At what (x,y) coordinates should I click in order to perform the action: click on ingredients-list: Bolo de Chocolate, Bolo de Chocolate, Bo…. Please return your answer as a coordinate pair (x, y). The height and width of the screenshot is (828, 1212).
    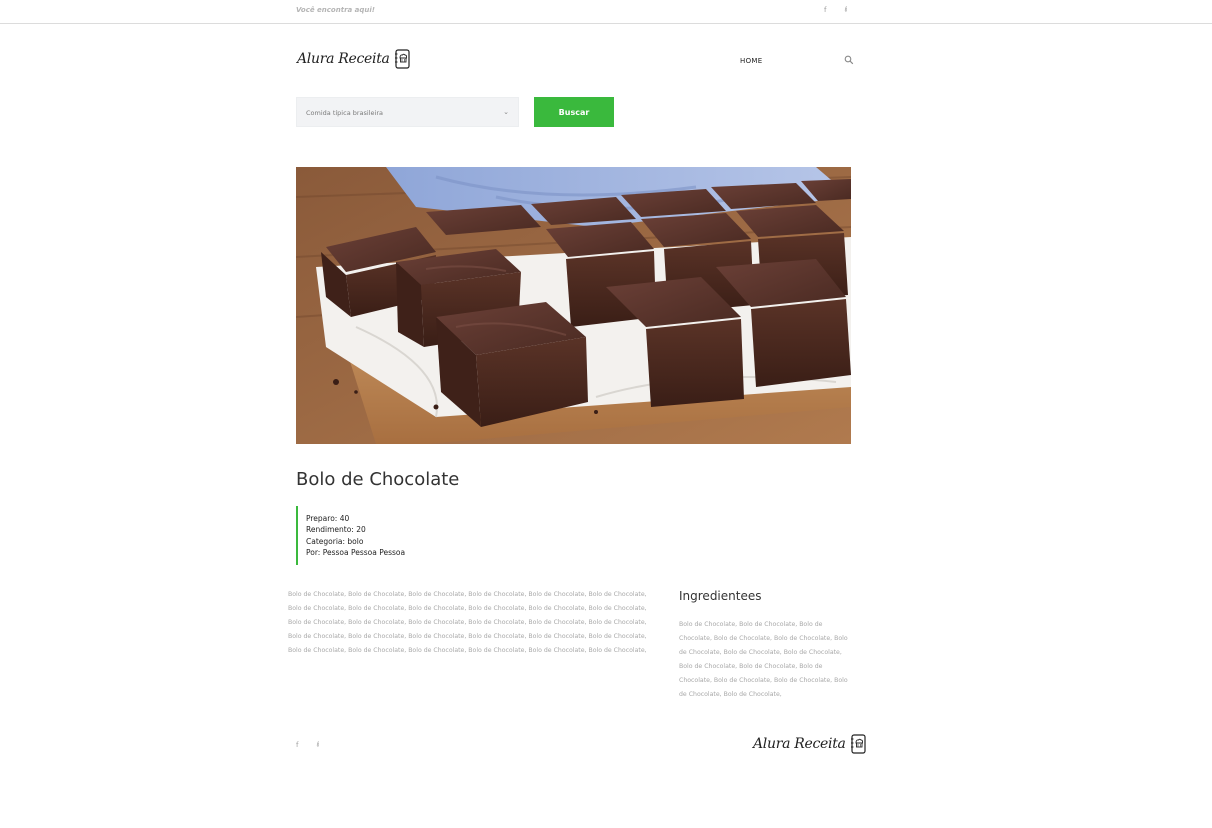
    Looking at the image, I should click on (770, 660).